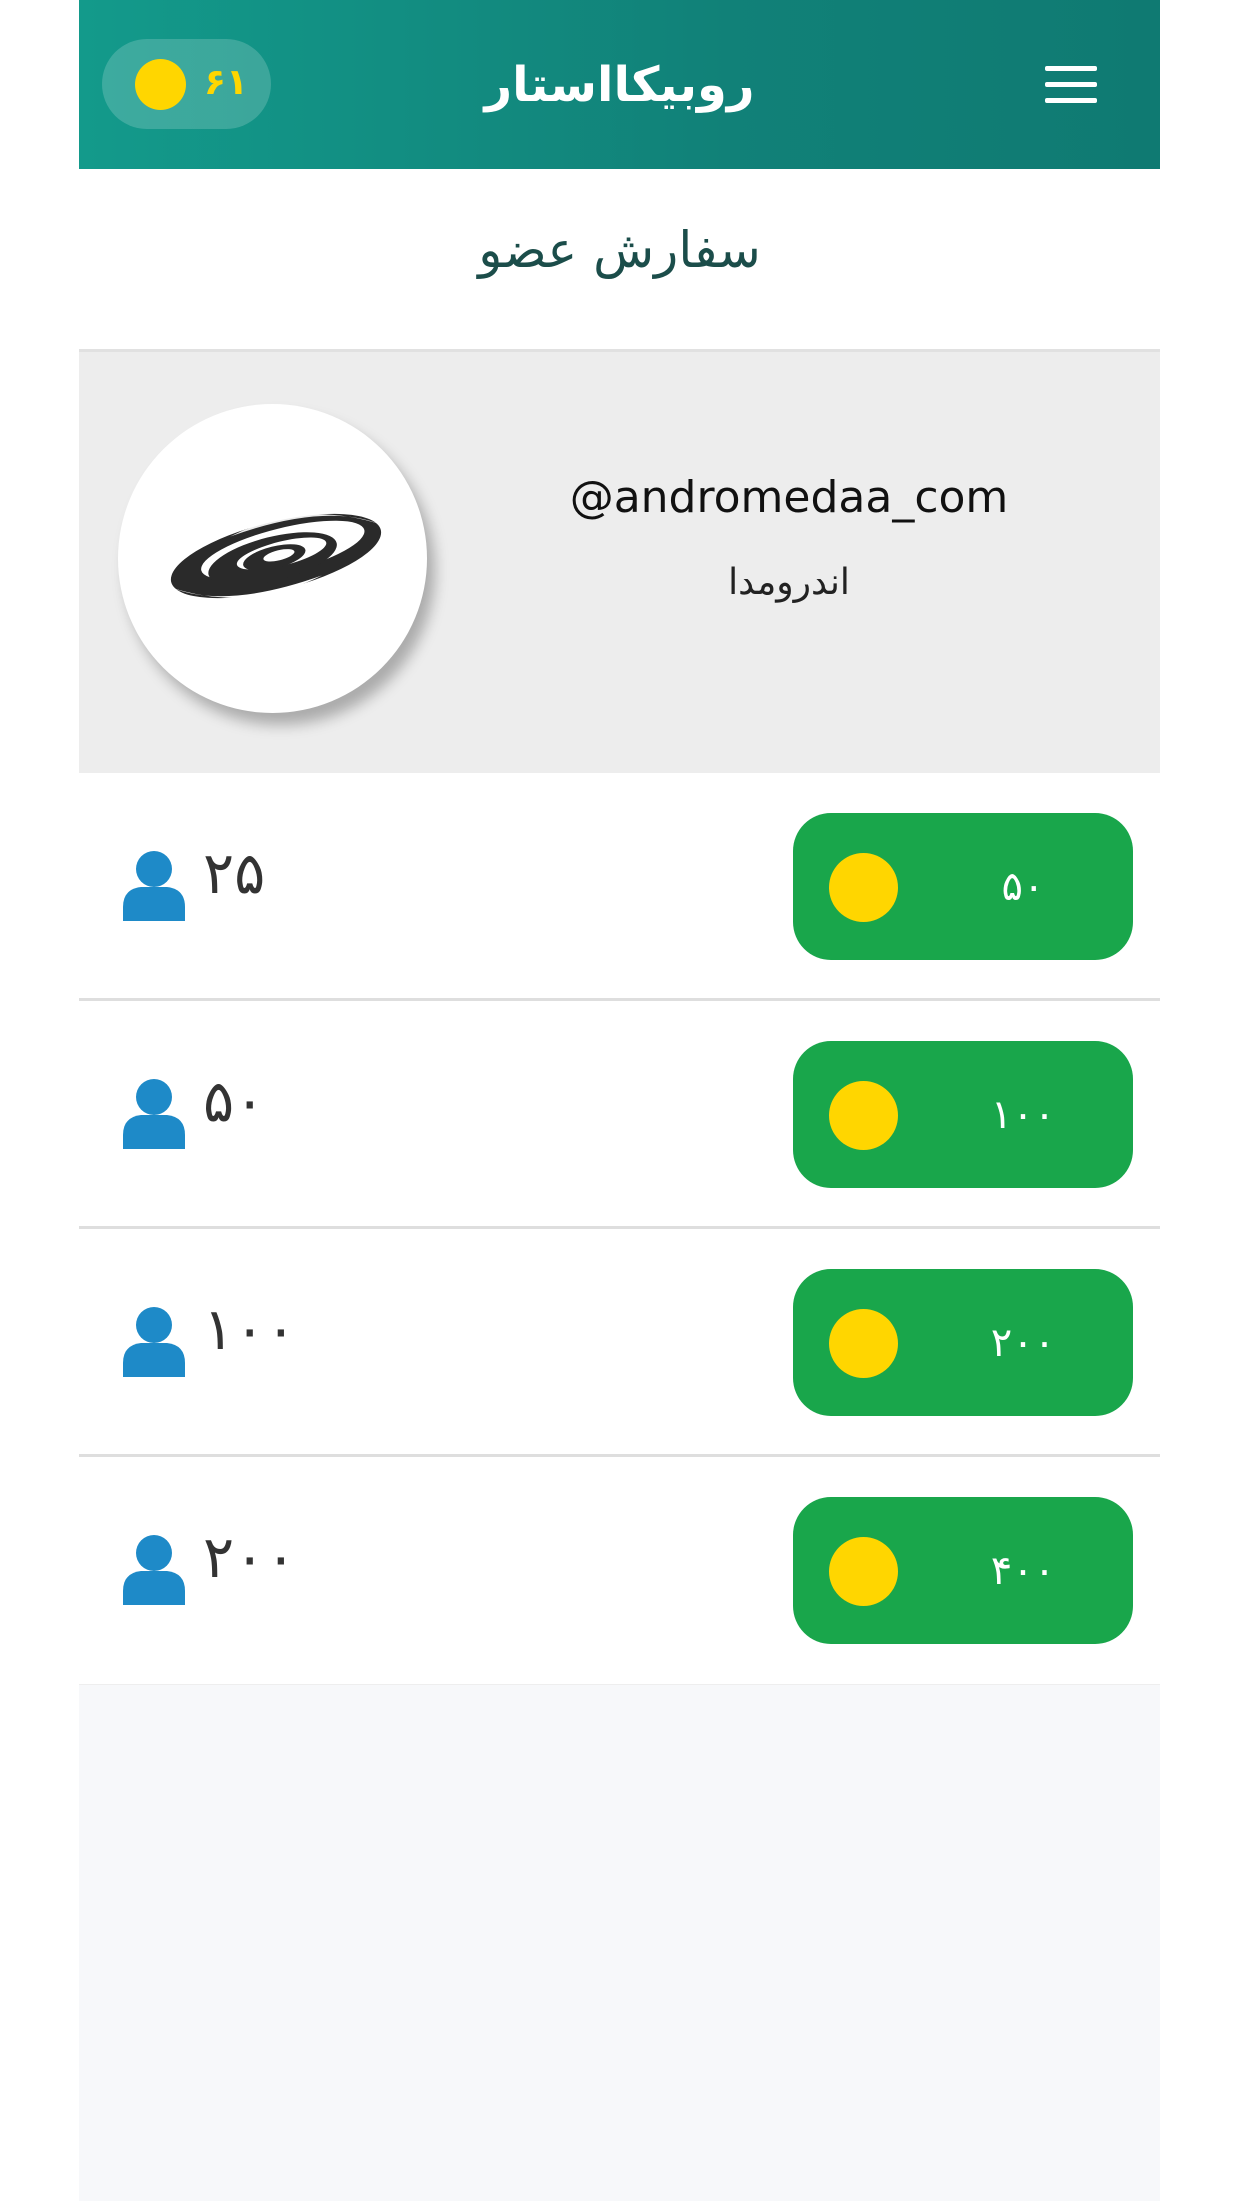 The image size is (1238, 2201). Describe the element at coordinates (234, 1101) in the screenshot. I see `member-count: ۵۰` at that location.